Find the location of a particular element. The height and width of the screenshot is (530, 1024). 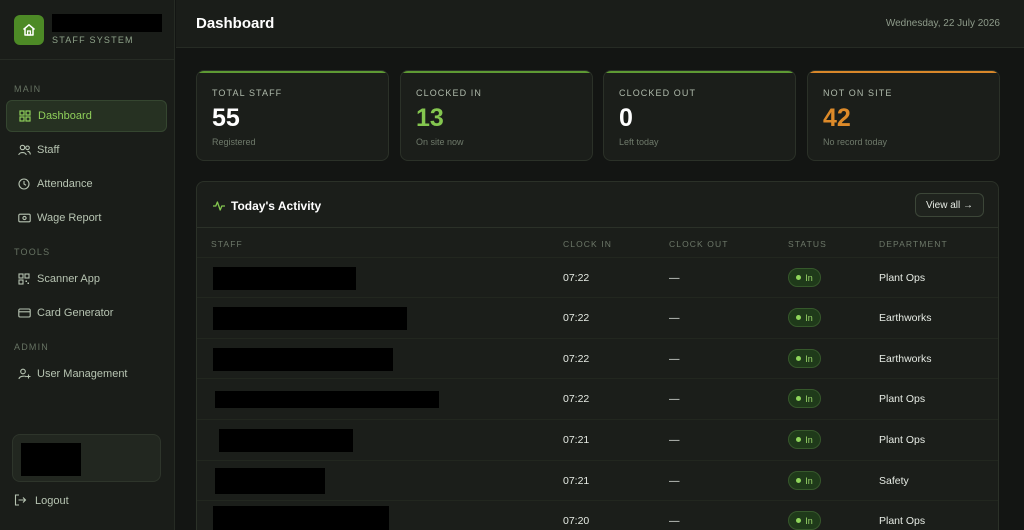

stat-subtext: Left today is located at coordinates (639, 142).